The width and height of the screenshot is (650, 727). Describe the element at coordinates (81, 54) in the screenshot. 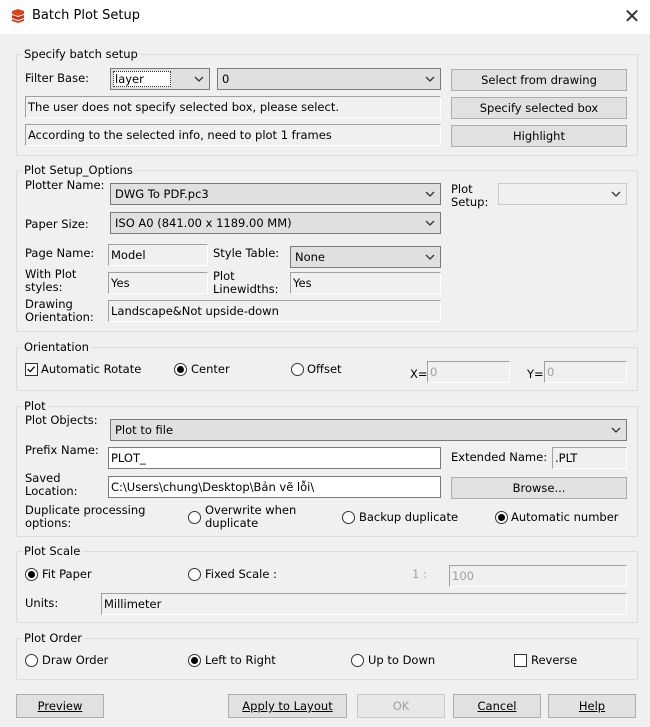

I see `batch-setup-group-label: Specify batch setup` at that location.